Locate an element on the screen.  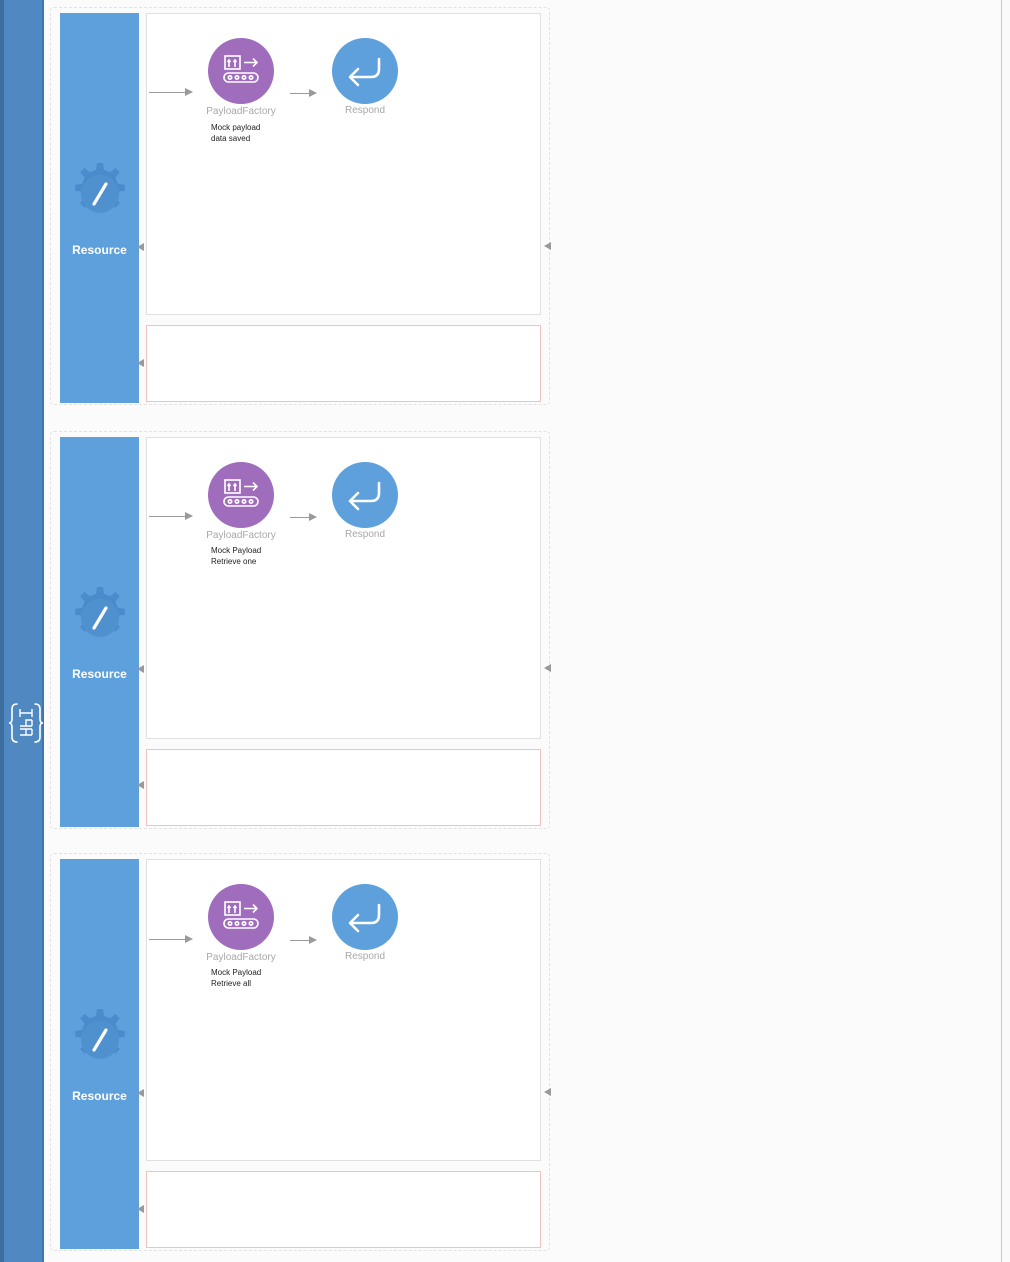
description-line-2: Retrieve one is located at coordinates (234, 561).